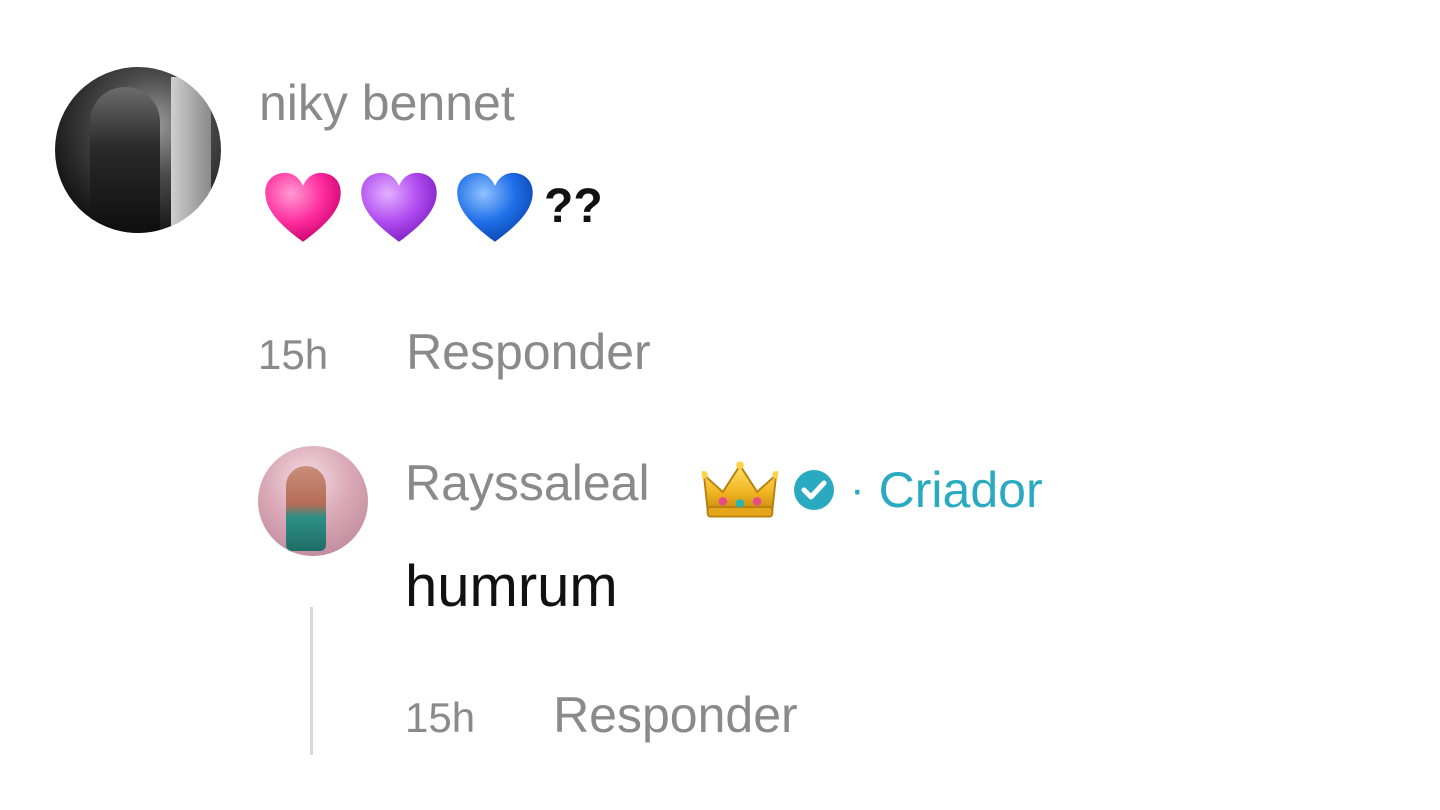  I want to click on creator-label: Criador, so click(960, 490).